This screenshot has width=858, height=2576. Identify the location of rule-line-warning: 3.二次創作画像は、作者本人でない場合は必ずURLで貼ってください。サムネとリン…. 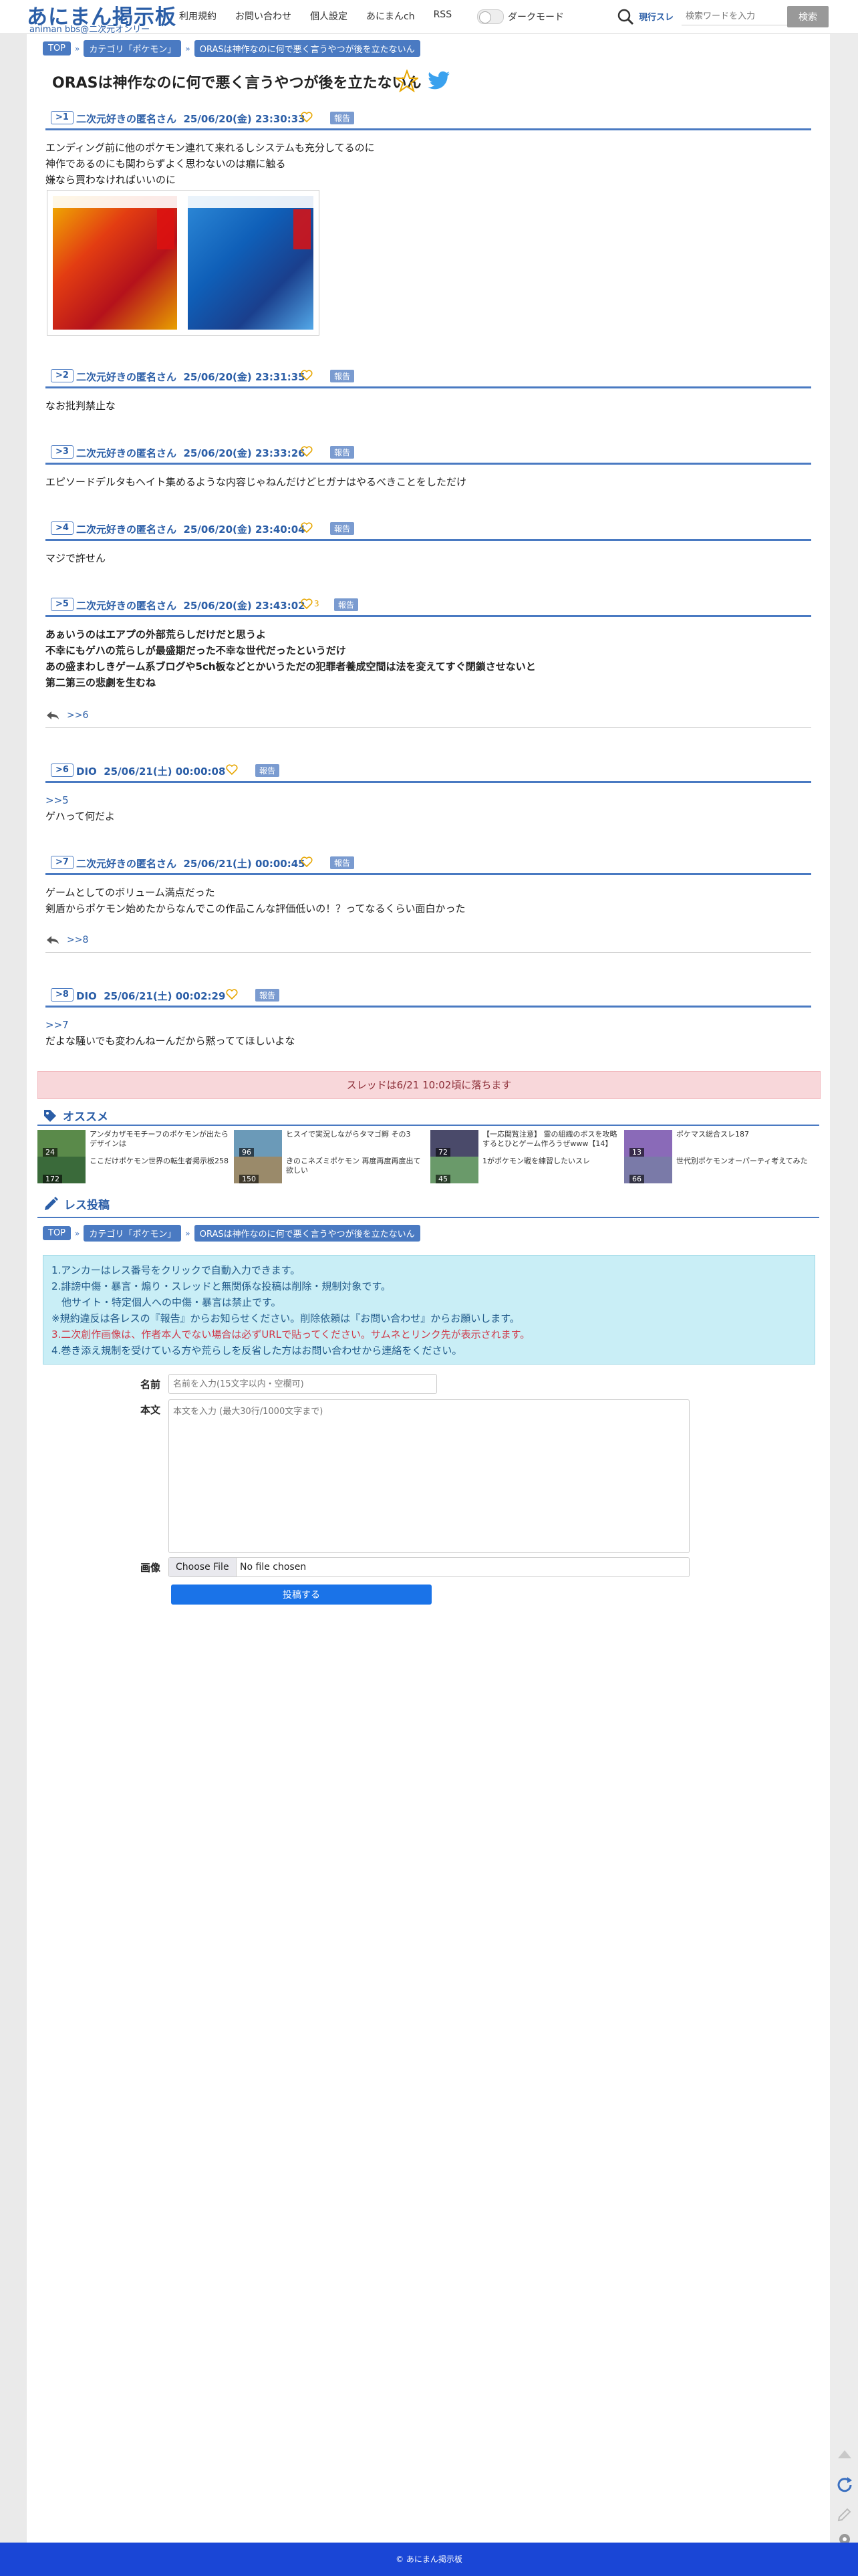
(291, 1334).